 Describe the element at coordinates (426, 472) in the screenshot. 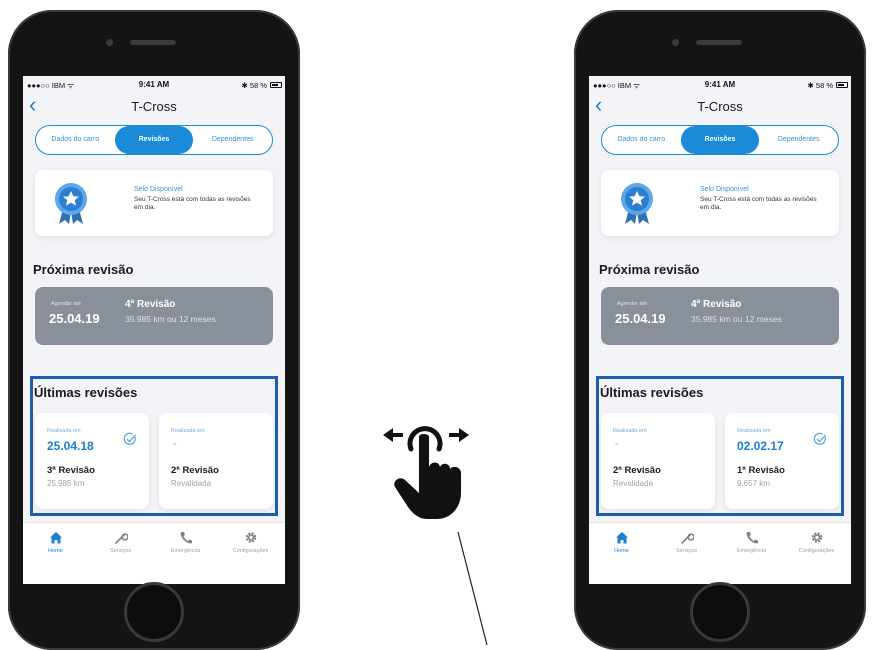

I see `swipe-gesture-icon` at that location.